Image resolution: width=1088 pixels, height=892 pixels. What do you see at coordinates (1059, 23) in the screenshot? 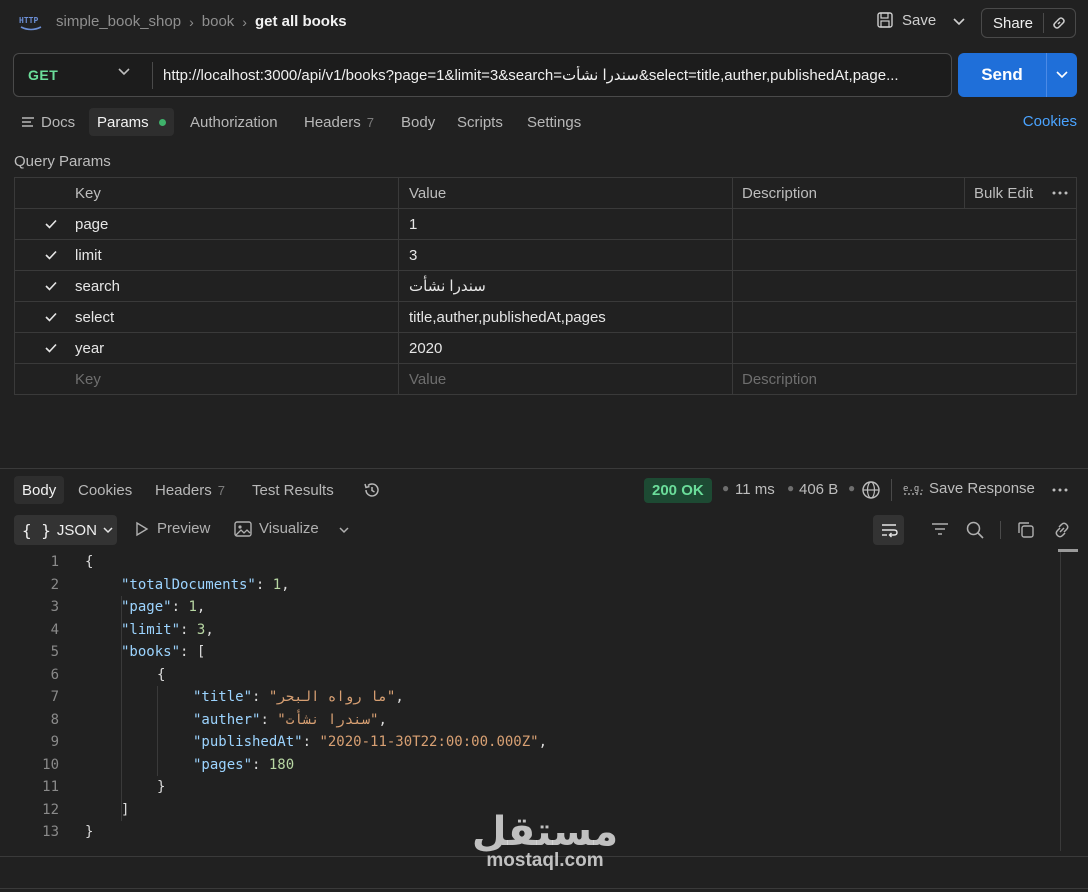
I see `copy-link-icon` at bounding box center [1059, 23].